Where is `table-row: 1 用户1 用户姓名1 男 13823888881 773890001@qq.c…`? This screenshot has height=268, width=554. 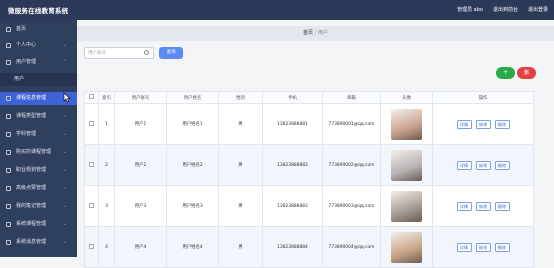
table-row: 1 用户1 用户姓名1 男 13823888881 773890001@qq.c… is located at coordinates (309, 124).